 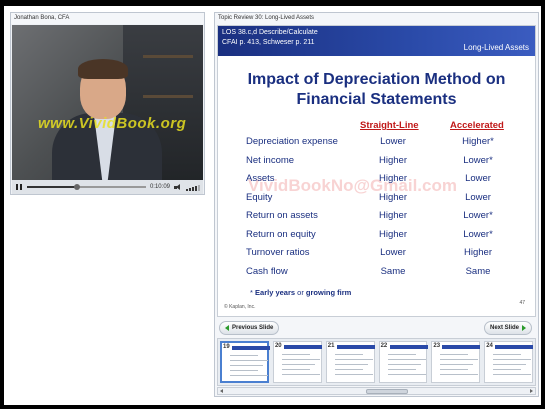 What do you see at coordinates (240, 307) in the screenshot?
I see `copyright: © Kaplan, Inc.` at bounding box center [240, 307].